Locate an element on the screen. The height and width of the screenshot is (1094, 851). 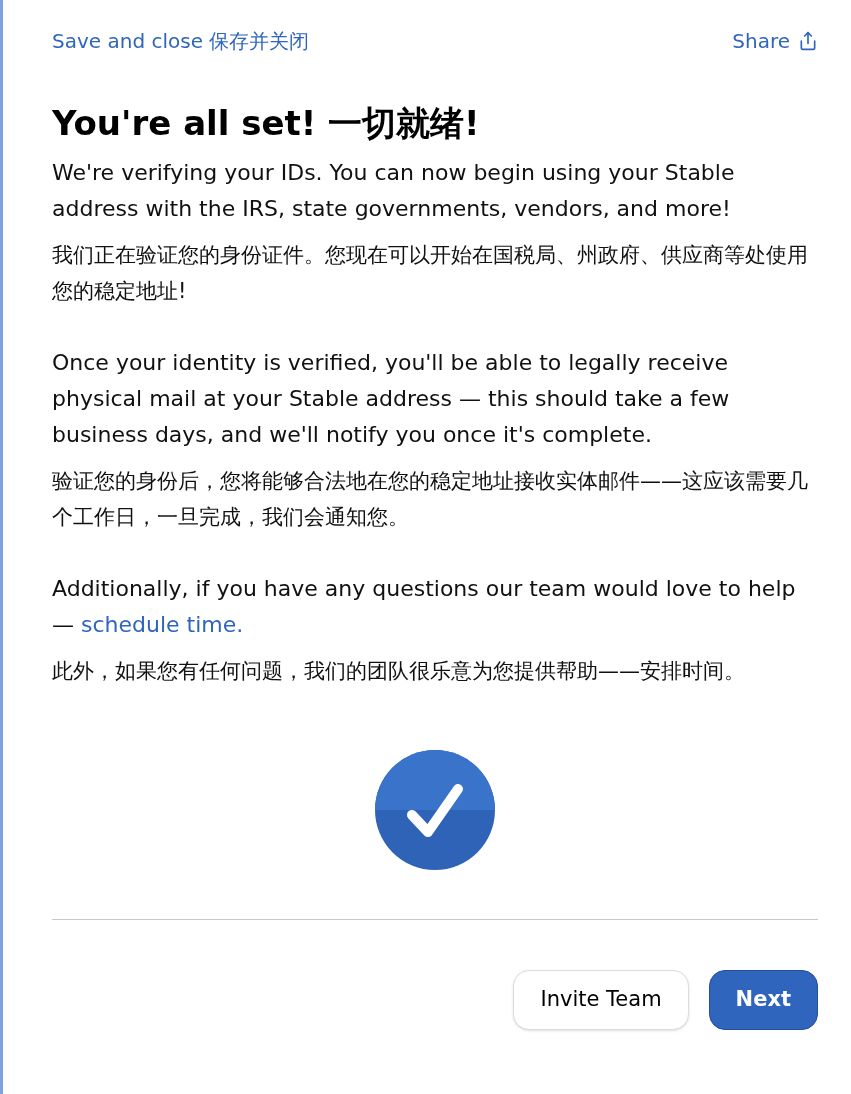
body-paragraph: Additionally, if you have any questions our team would love to help — schedule time. is located at coordinates (424, 606).